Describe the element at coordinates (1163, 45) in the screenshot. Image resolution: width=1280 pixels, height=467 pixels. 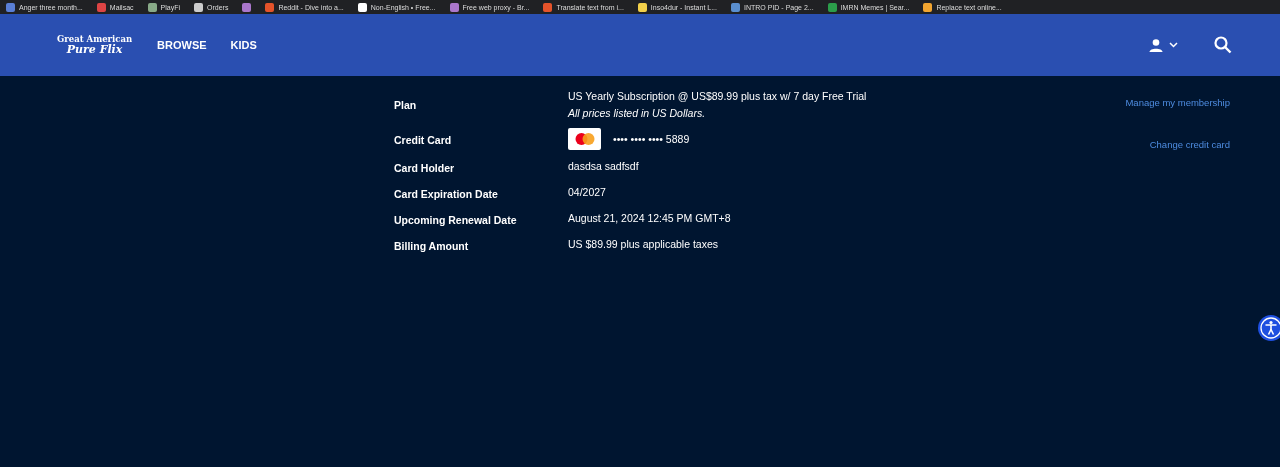
I see `account-menu` at that location.